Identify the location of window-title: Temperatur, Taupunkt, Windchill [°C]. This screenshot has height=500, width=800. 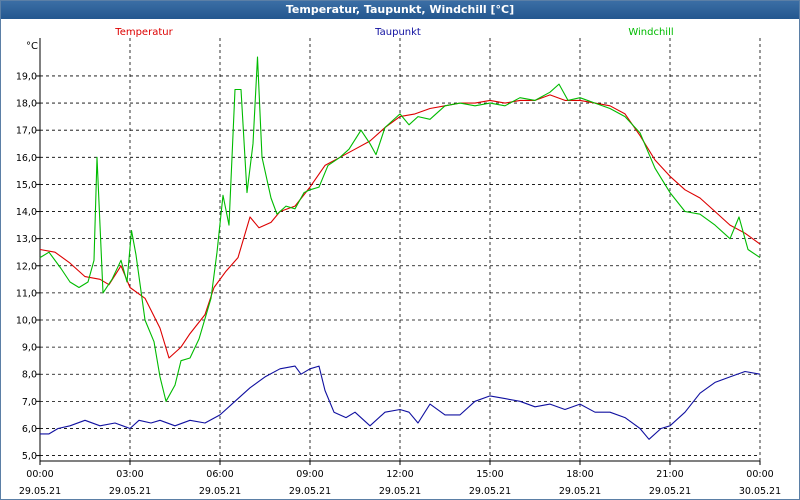
(400, 10).